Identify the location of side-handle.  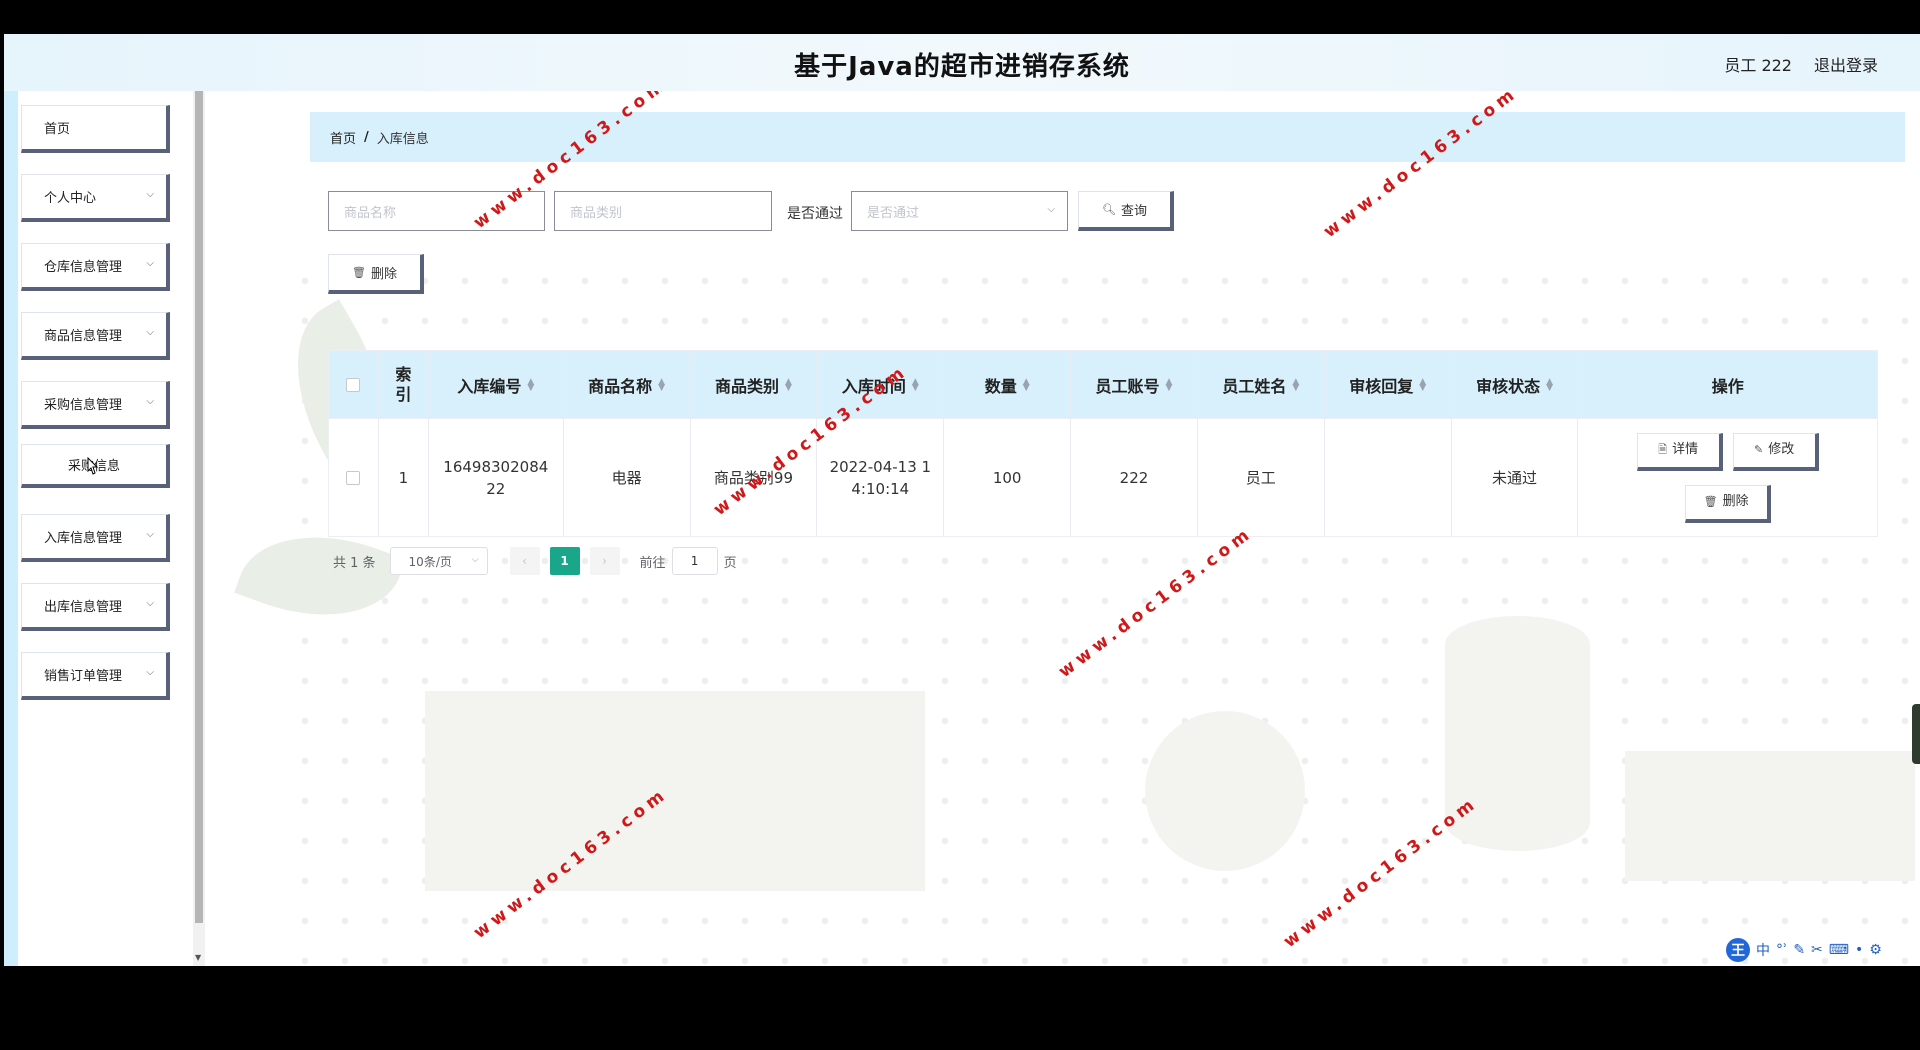
(1916, 734).